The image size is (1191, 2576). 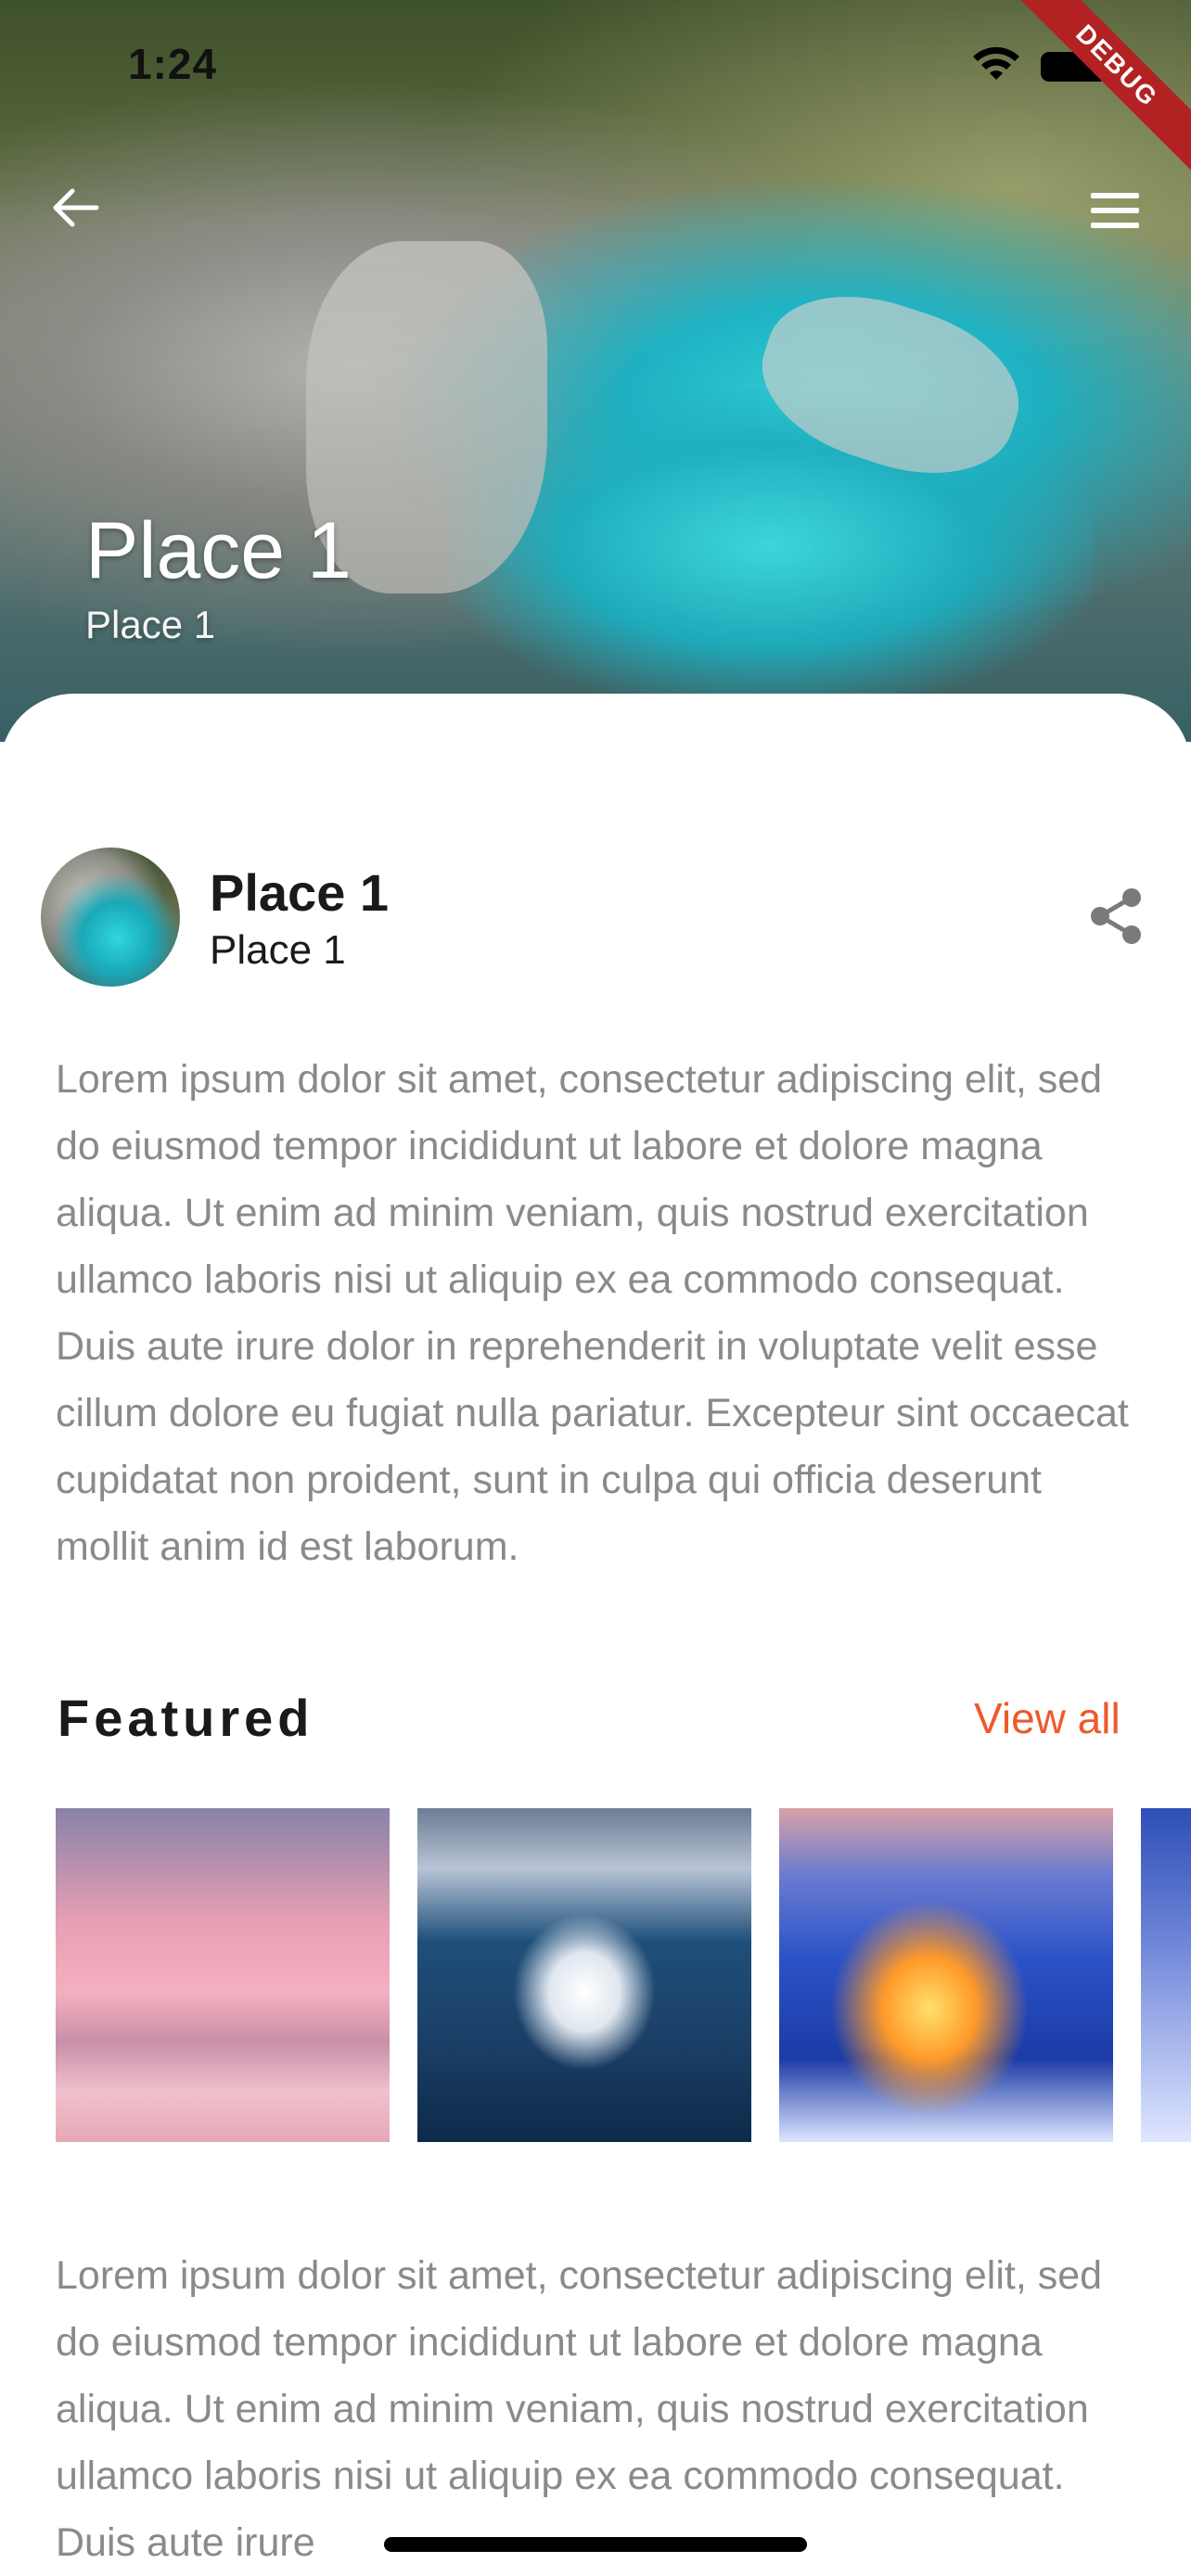 What do you see at coordinates (76, 207) in the screenshot?
I see `back-arrow-icon` at bounding box center [76, 207].